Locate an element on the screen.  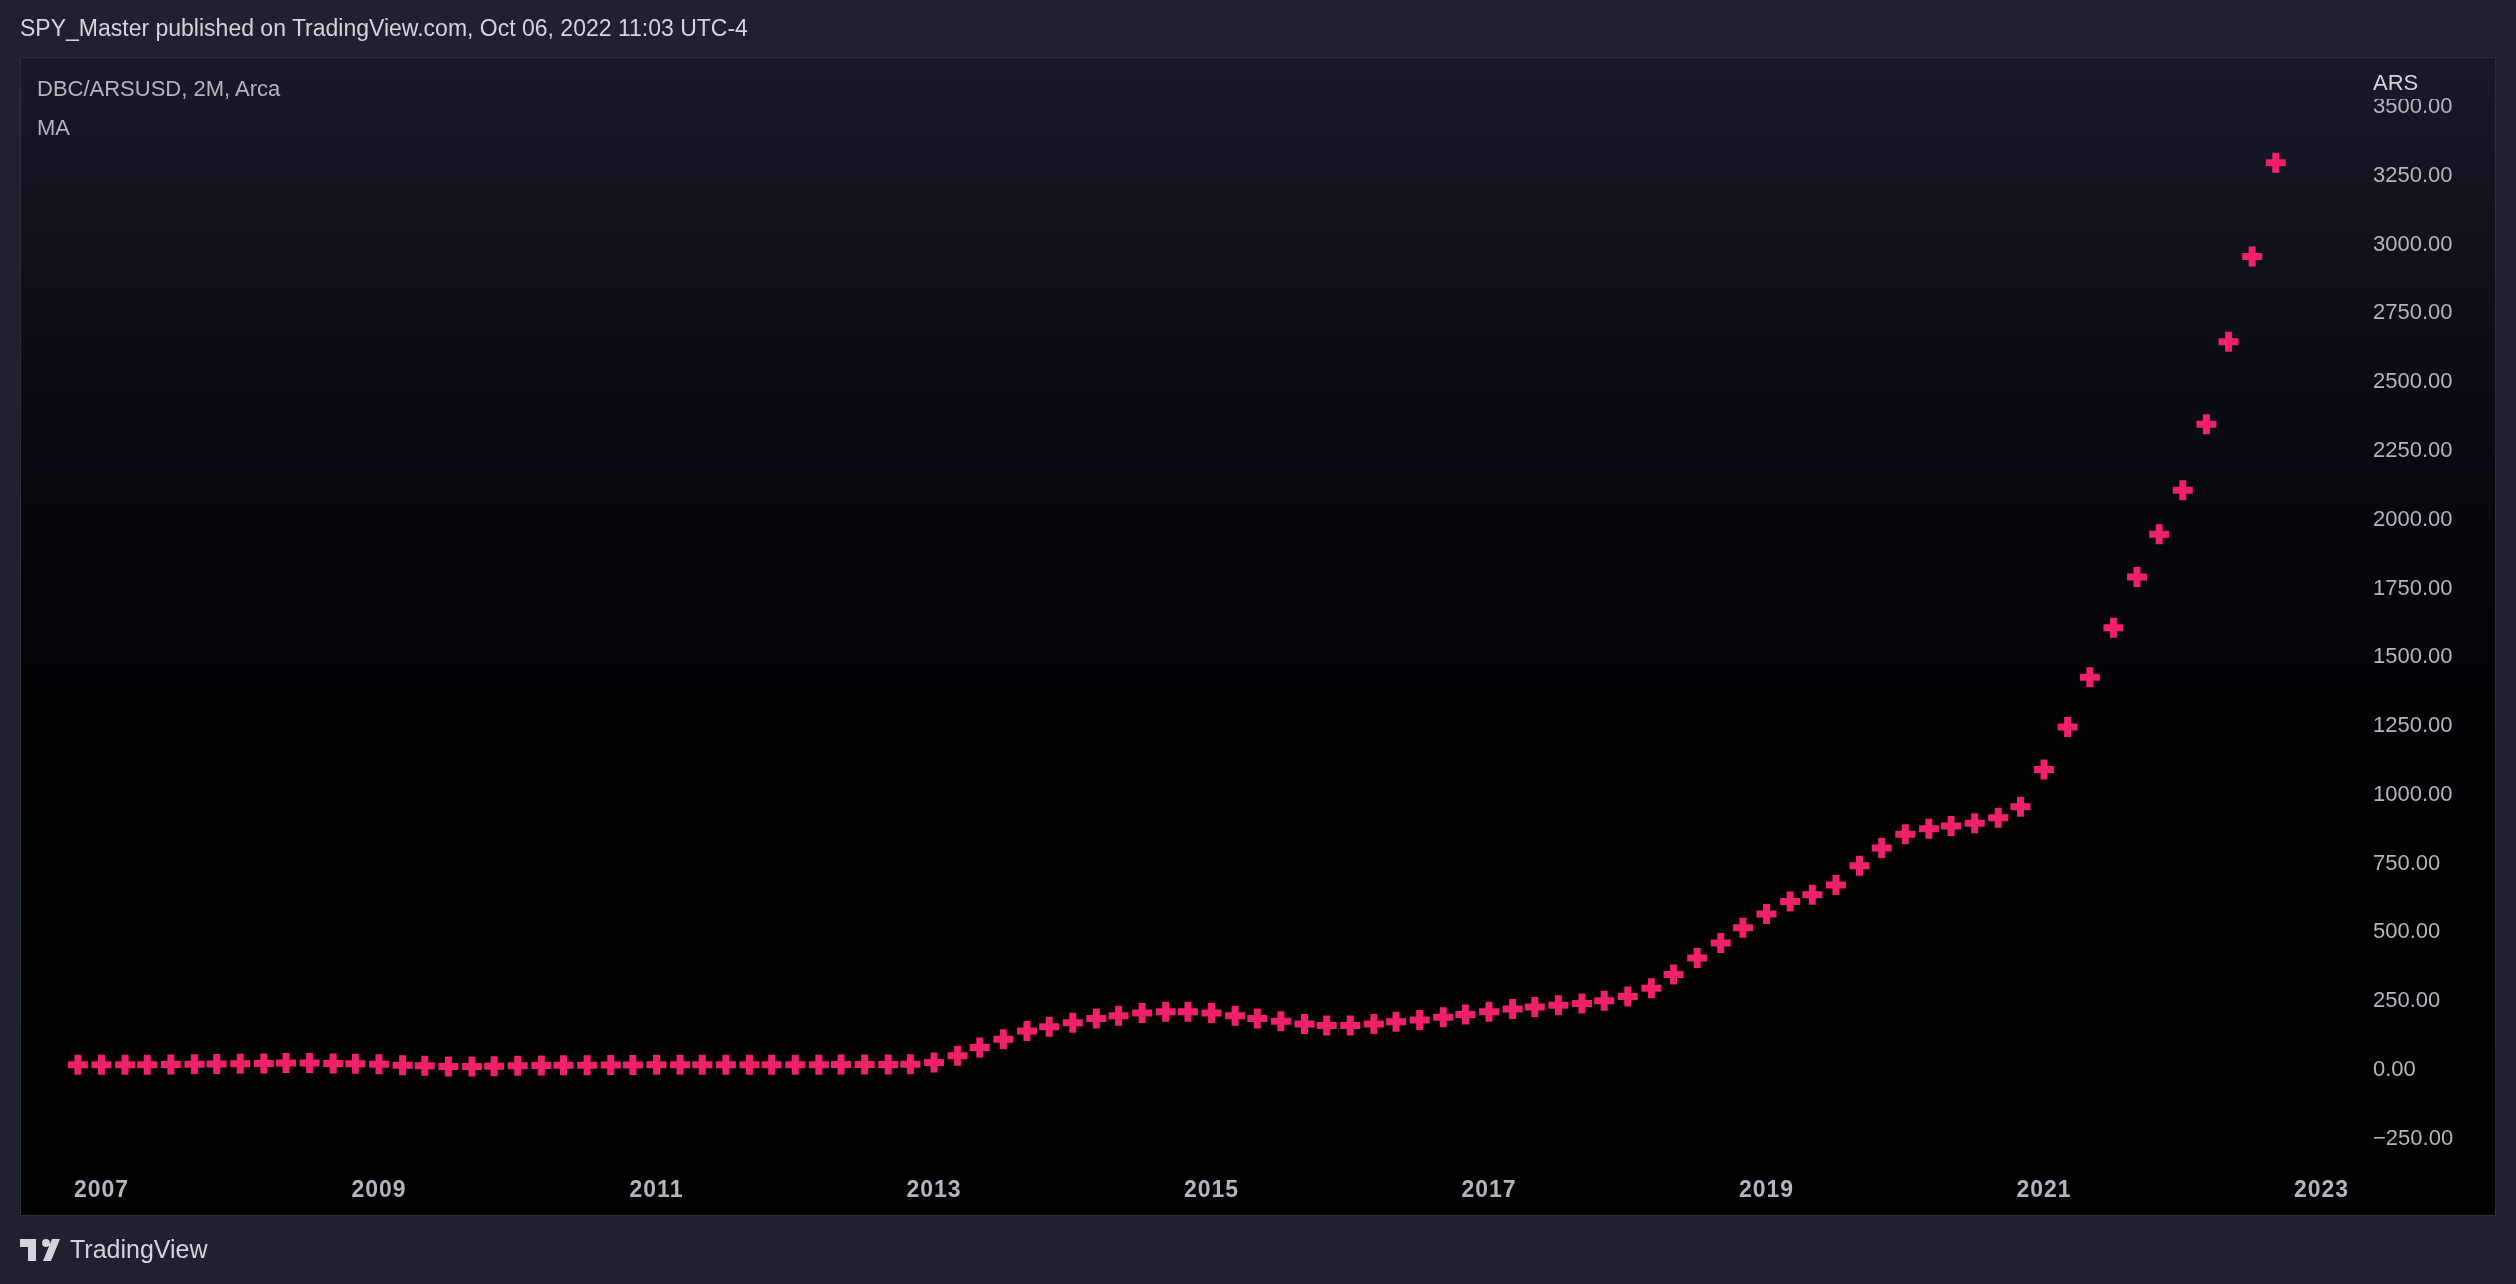
indicator-legend: MA is located at coordinates (159, 127).